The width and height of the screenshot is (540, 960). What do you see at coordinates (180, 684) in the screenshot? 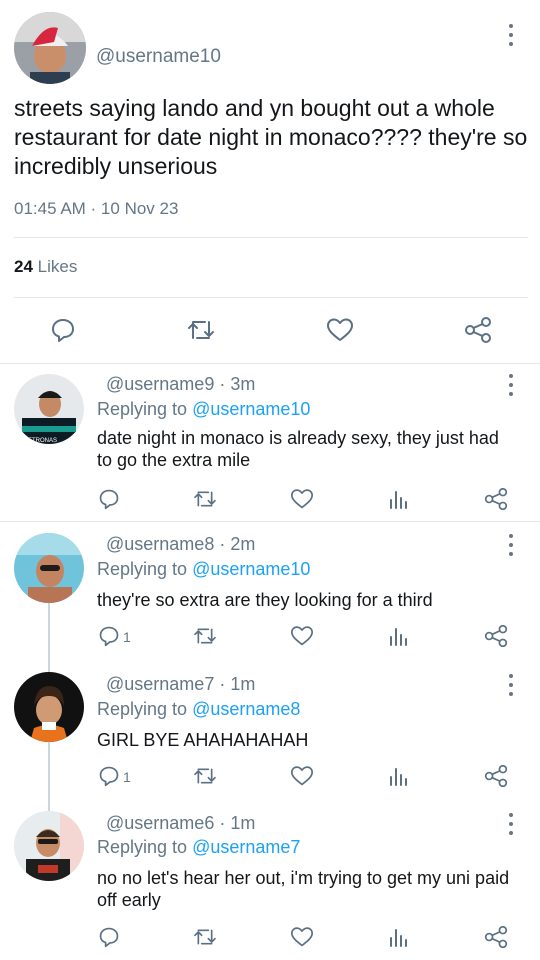
I see `reply-header: @username7 · 1m` at bounding box center [180, 684].